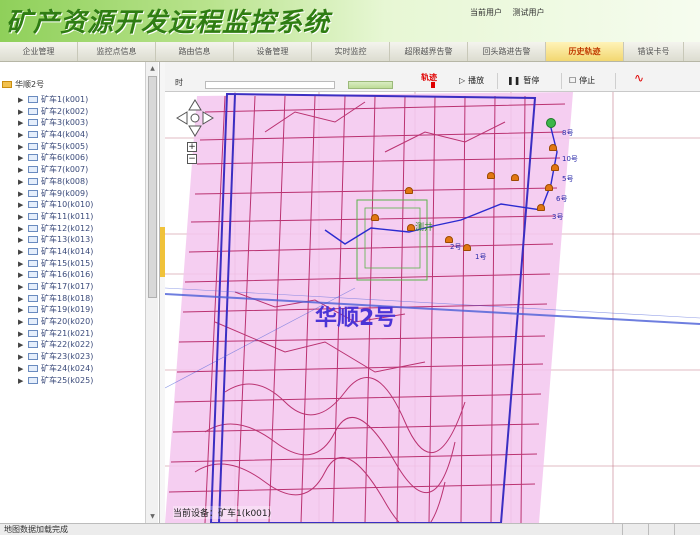  I want to click on tree-item-vehicle: ▶ 矿车19(k019), so click(55, 310).